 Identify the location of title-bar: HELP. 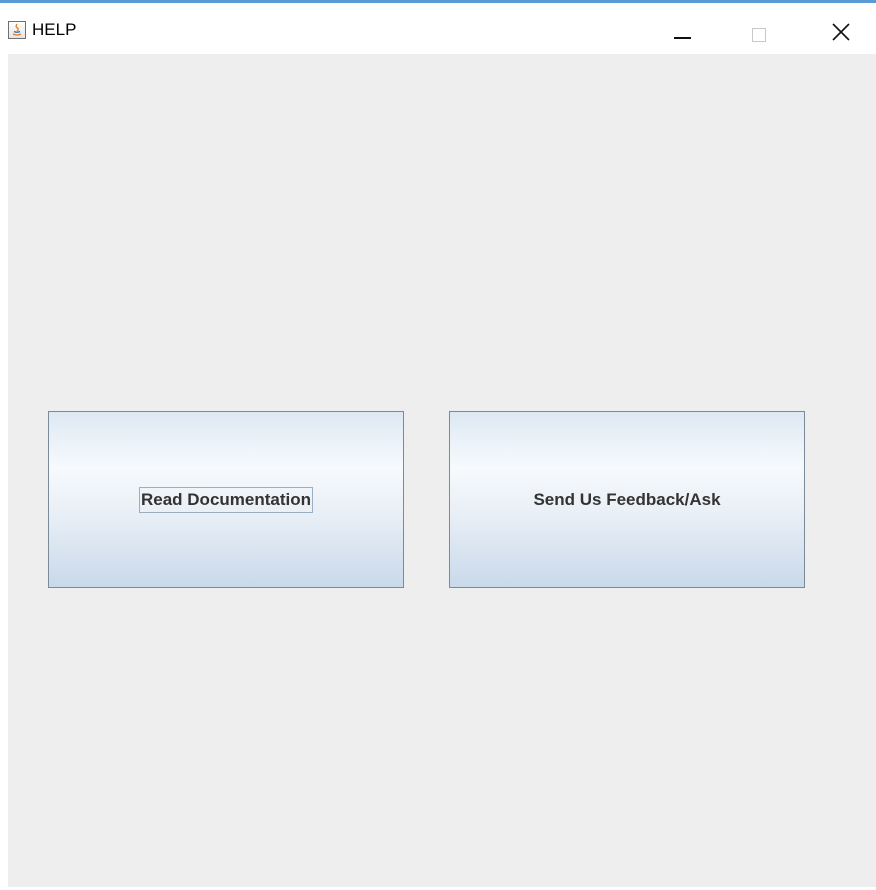
(438, 28).